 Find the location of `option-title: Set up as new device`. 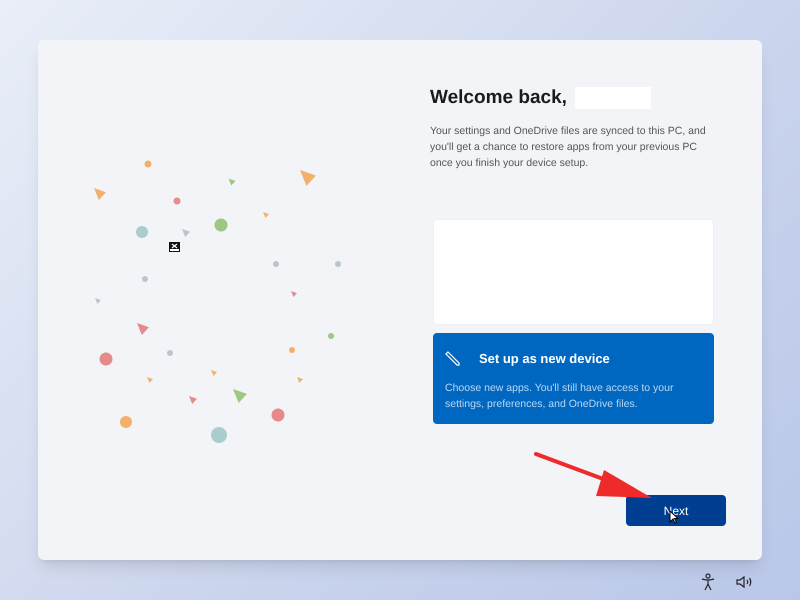

option-title: Set up as new device is located at coordinates (544, 359).